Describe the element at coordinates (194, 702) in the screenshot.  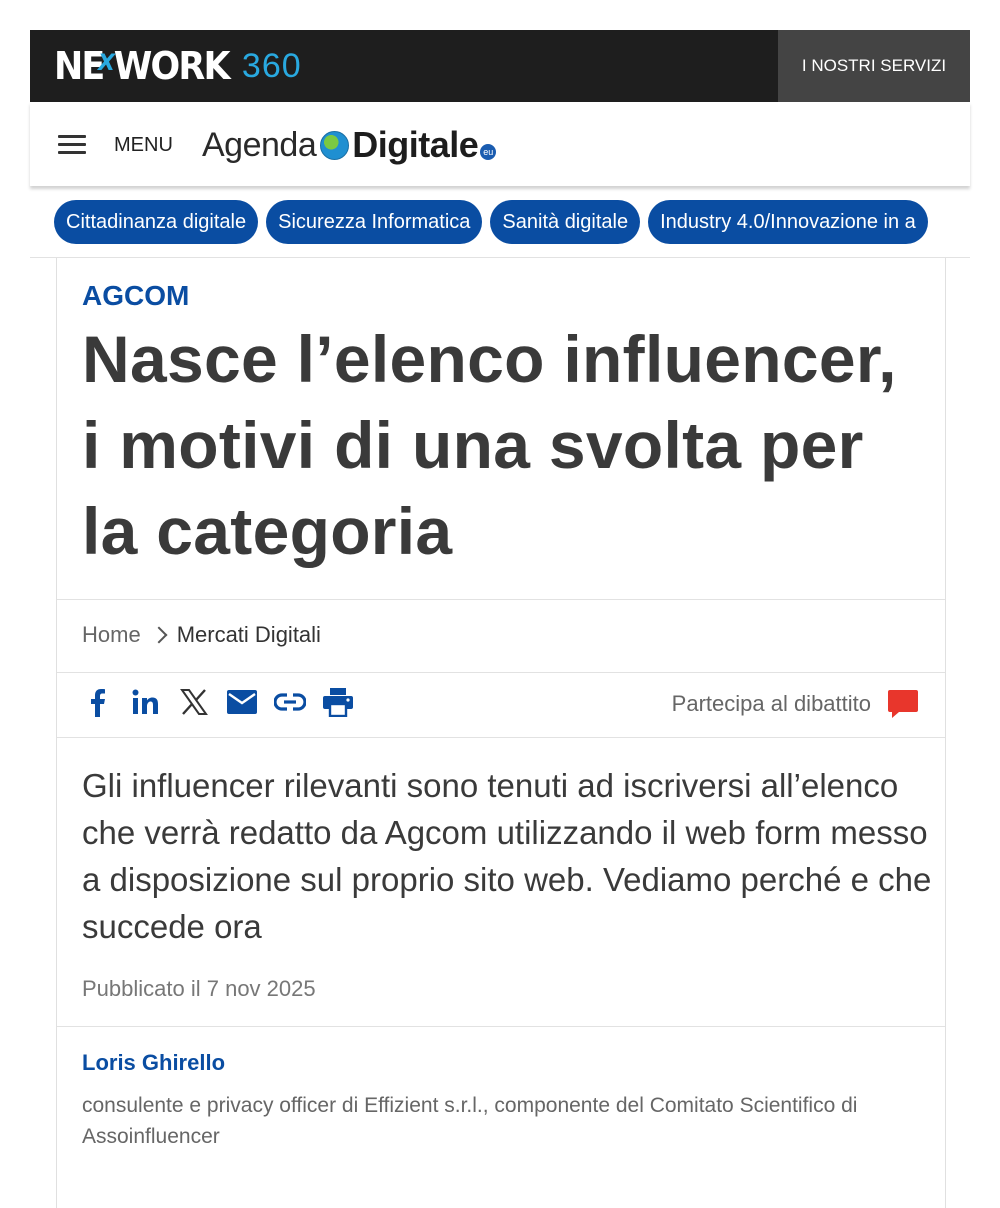
I see `x-icon` at that location.